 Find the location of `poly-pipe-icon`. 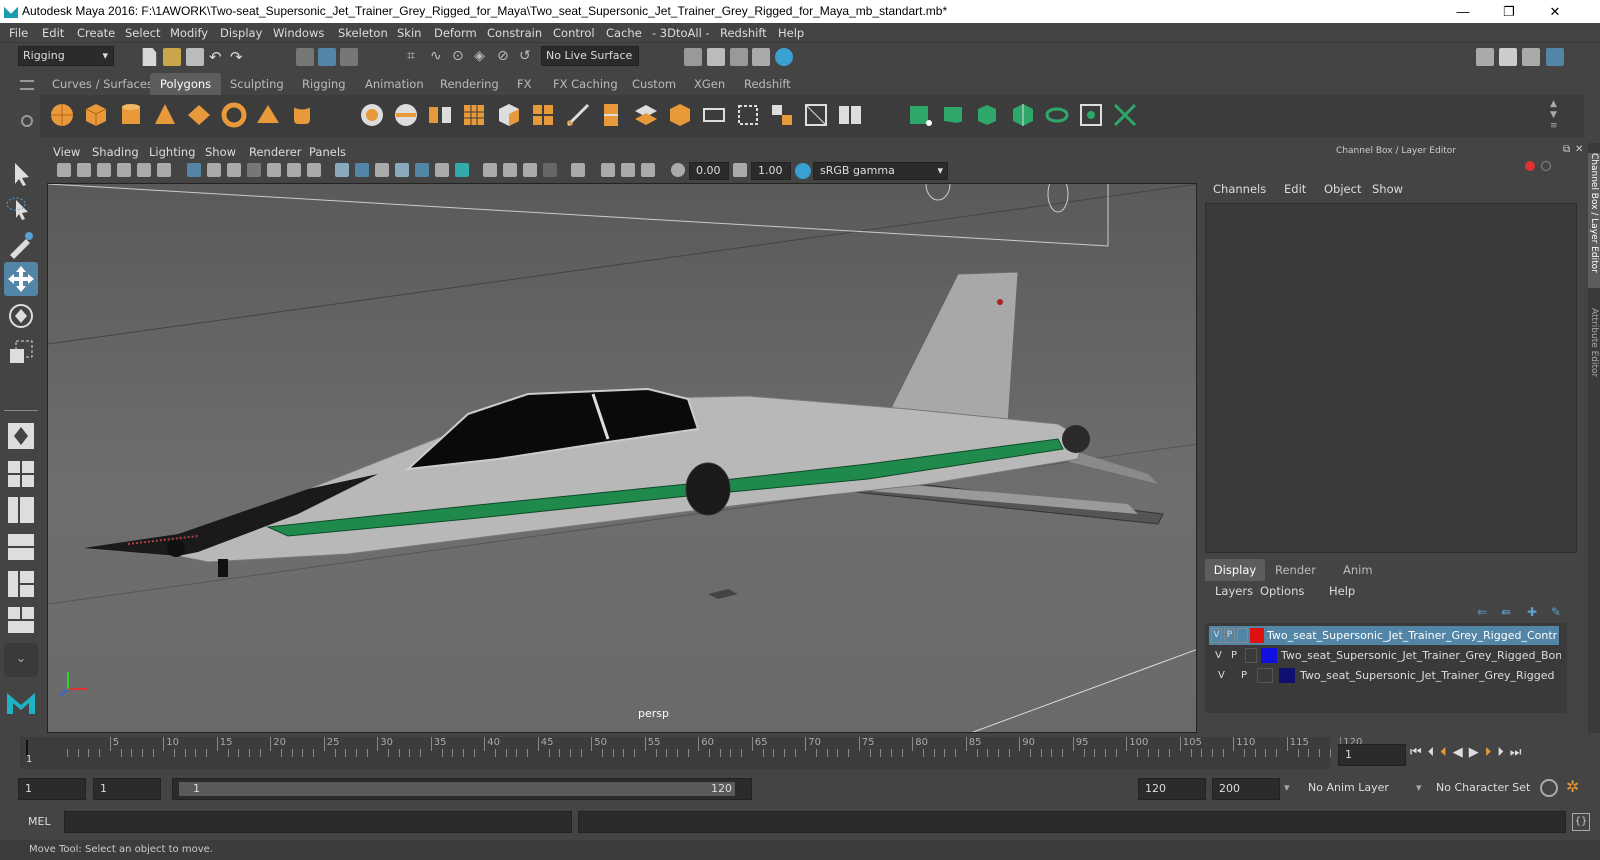

poly-pipe-icon is located at coordinates (302, 115).